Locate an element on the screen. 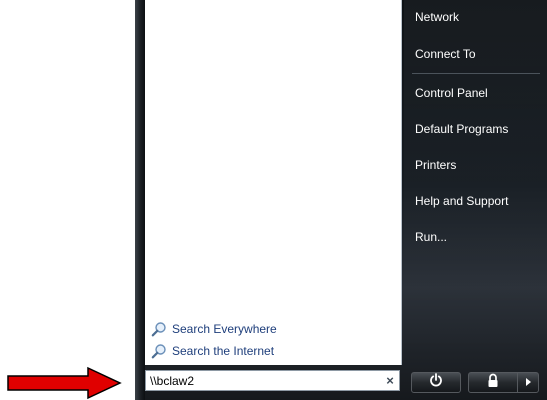 The image size is (547, 400). search-everywhere-link: Search Everywhere is located at coordinates (214, 329).